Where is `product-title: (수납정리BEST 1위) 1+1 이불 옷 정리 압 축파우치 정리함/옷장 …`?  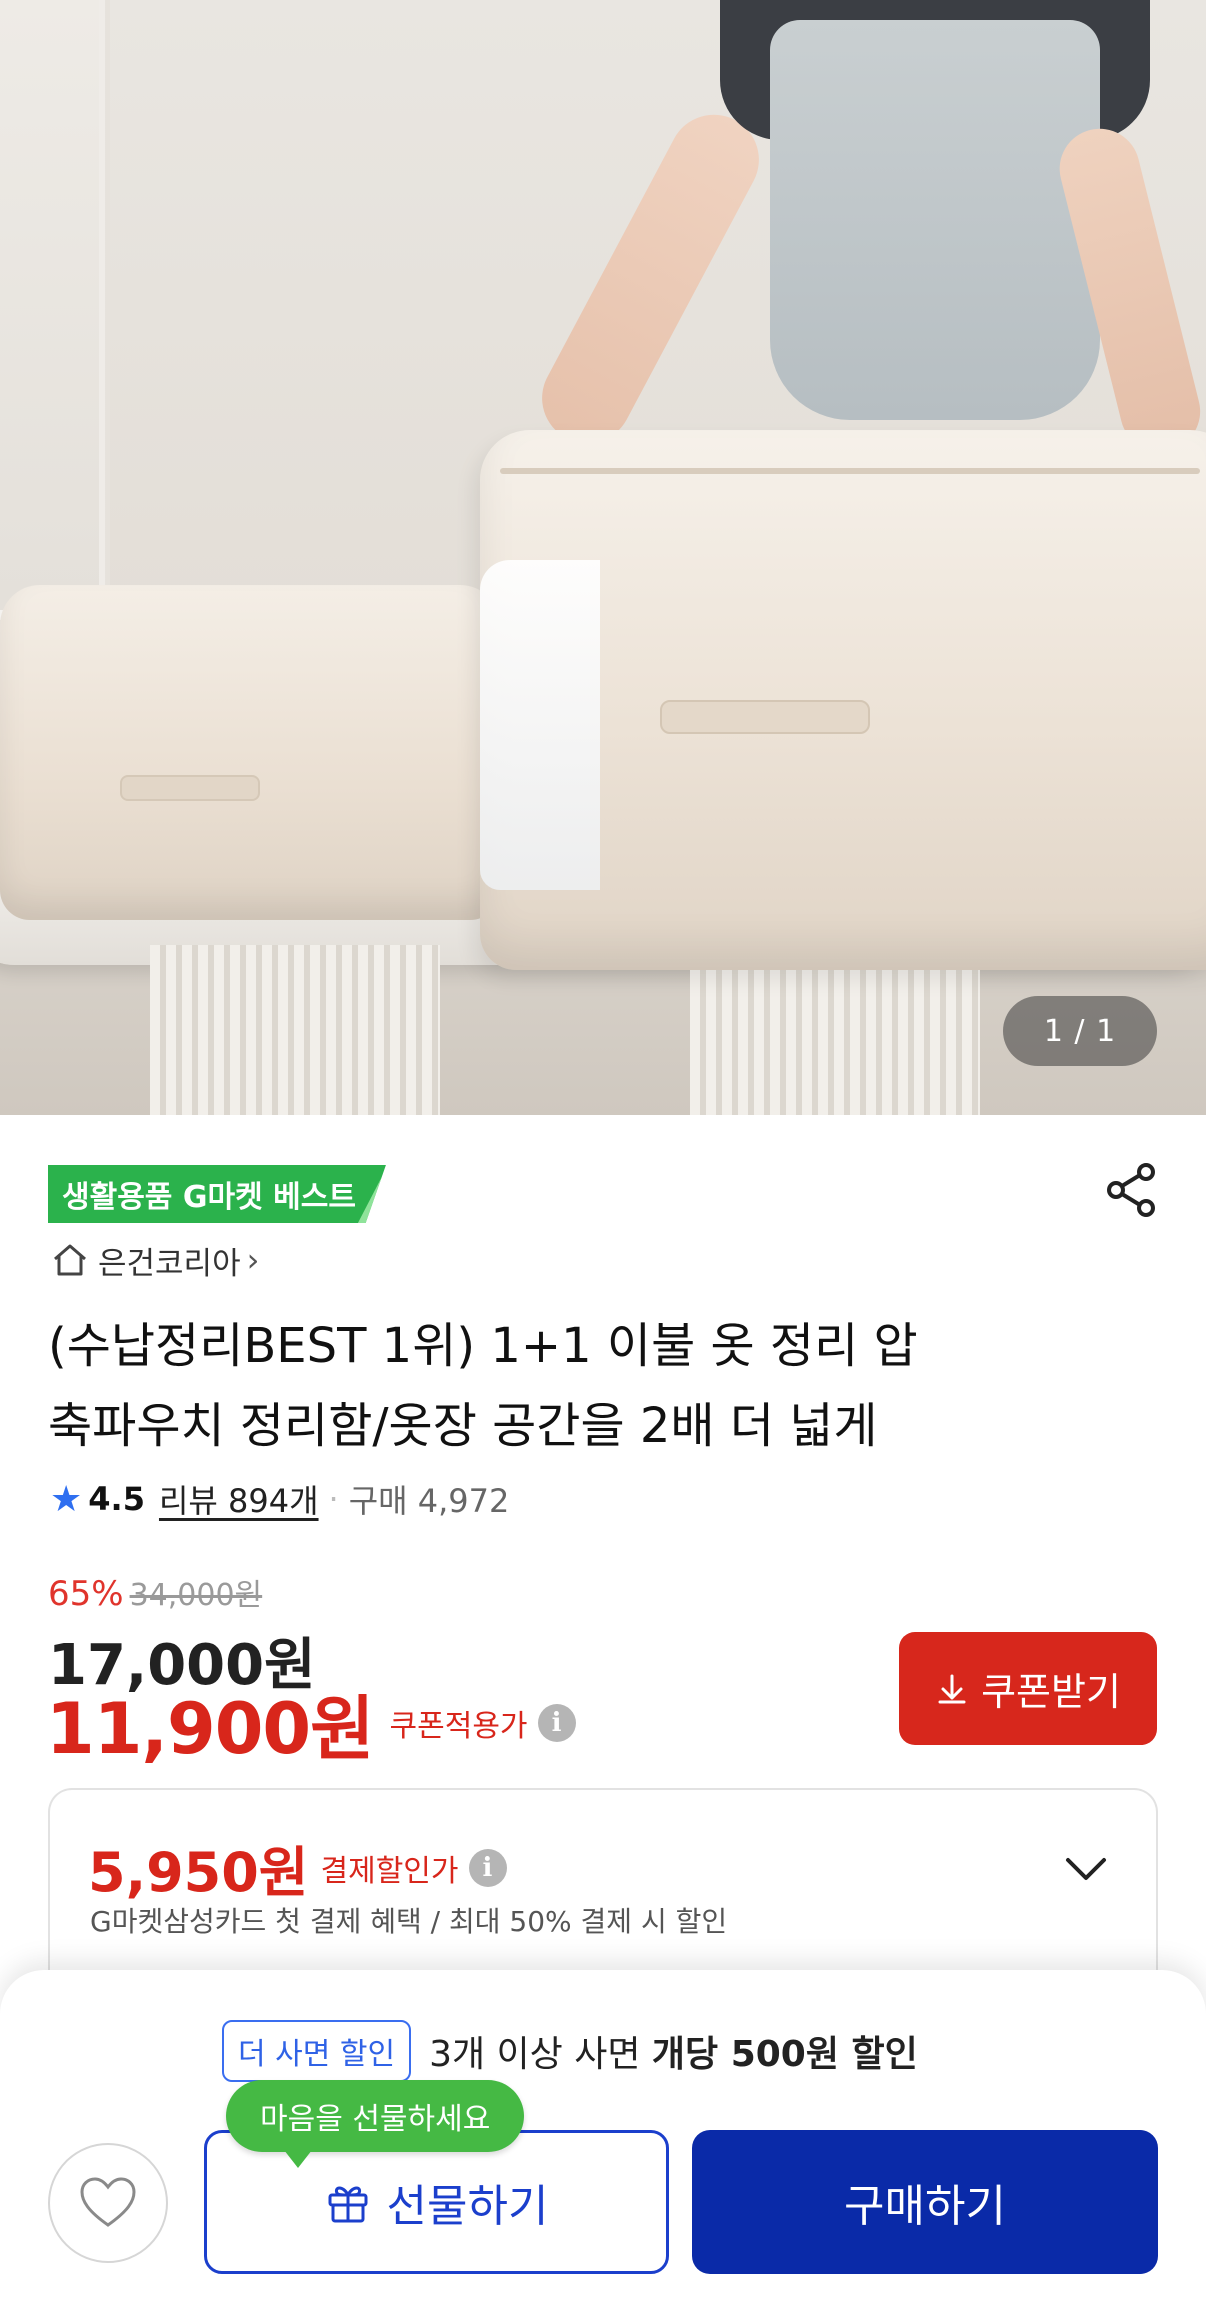 product-title: (수납정리BEST 1위) 1+1 이불 옷 정리 압 축파우치 정리함/옷장 … is located at coordinates (578, 1386).